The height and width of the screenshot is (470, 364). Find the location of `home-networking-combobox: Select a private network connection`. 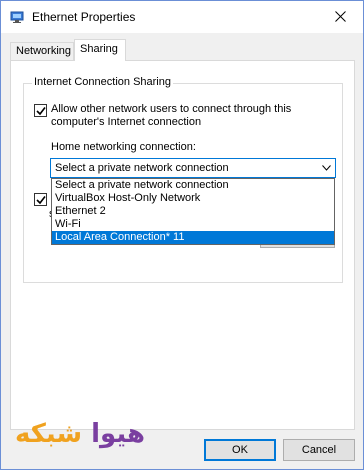

home-networking-combobox: Select a private network connection is located at coordinates (193, 168).